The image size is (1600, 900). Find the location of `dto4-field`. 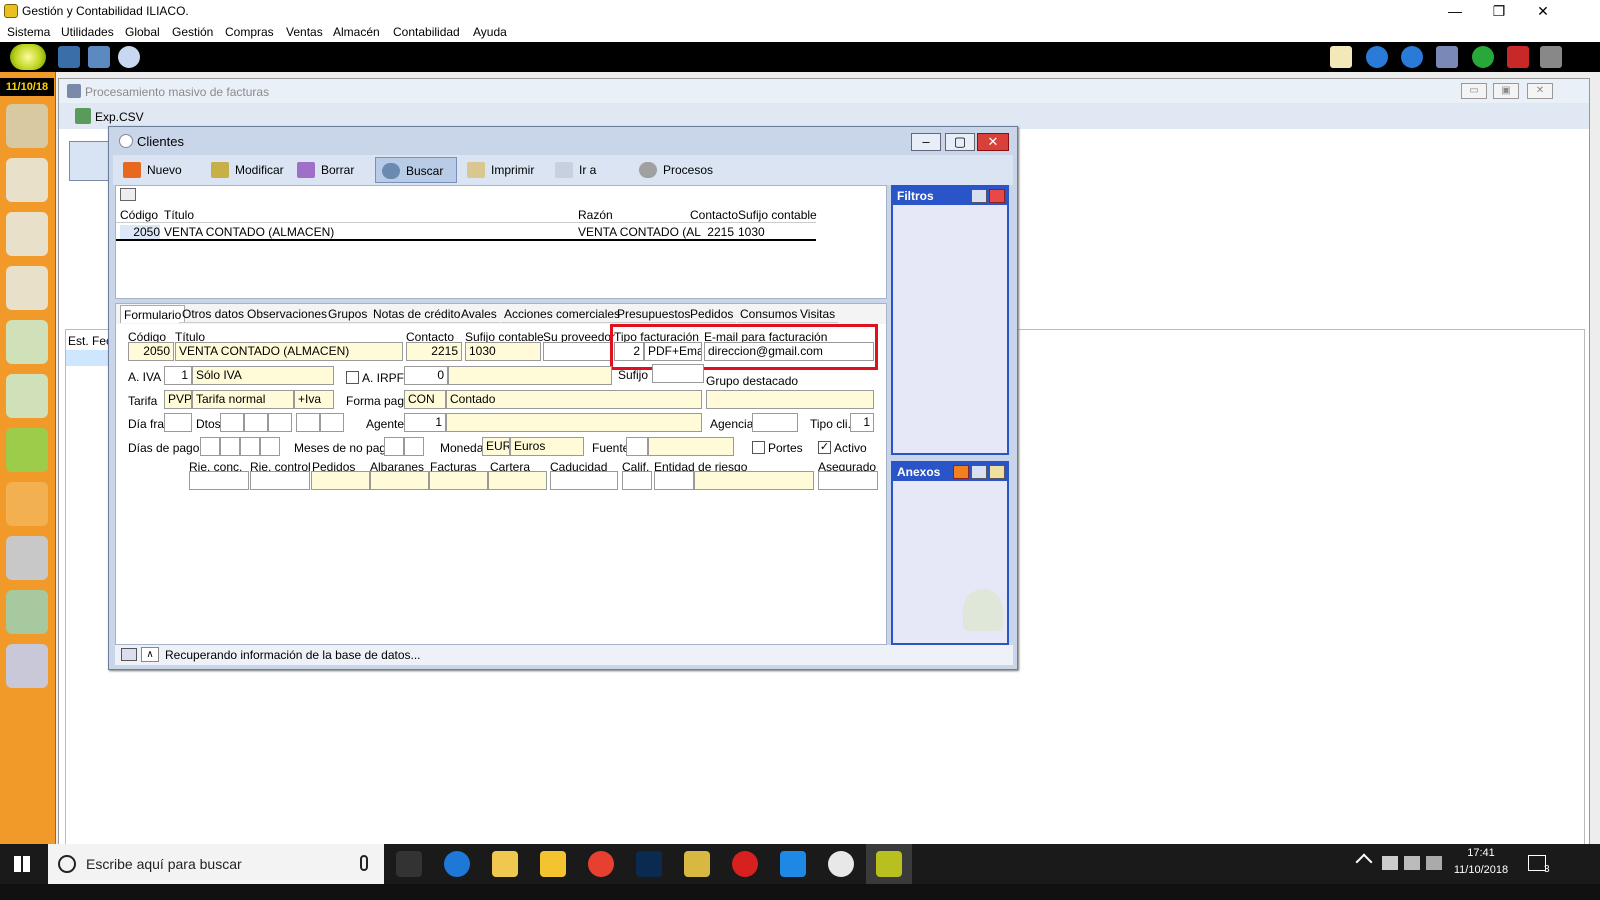

dto4-field is located at coordinates (308, 422).